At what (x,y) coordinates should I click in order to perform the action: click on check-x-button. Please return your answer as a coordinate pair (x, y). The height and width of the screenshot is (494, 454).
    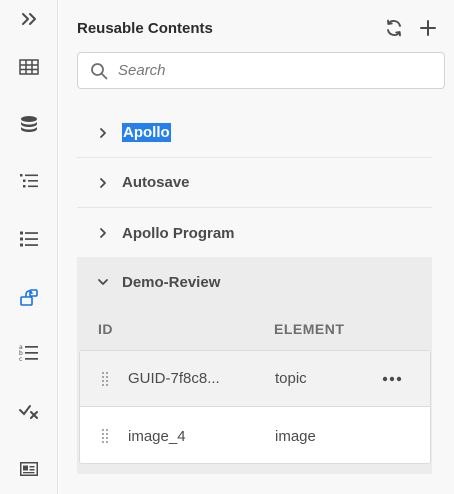
    Looking at the image, I should click on (29, 411).